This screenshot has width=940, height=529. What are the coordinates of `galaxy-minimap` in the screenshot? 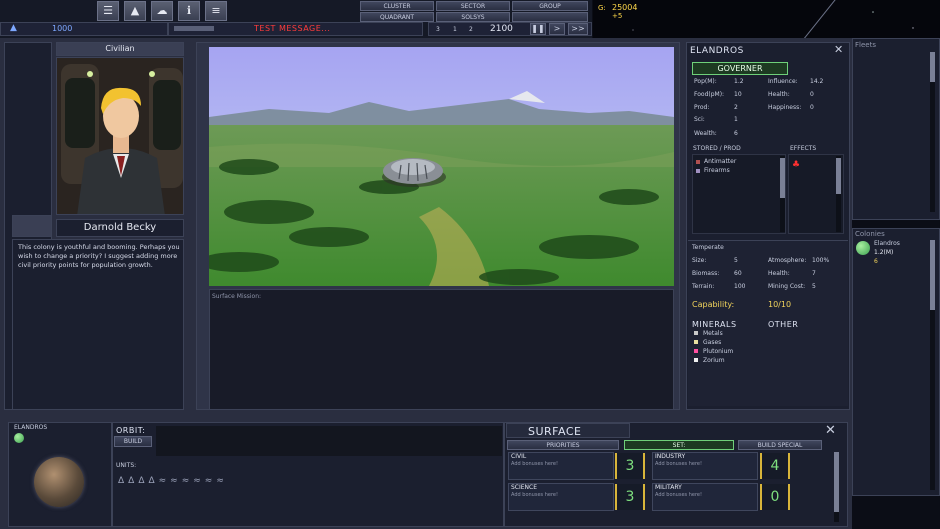 It's located at (766, 19).